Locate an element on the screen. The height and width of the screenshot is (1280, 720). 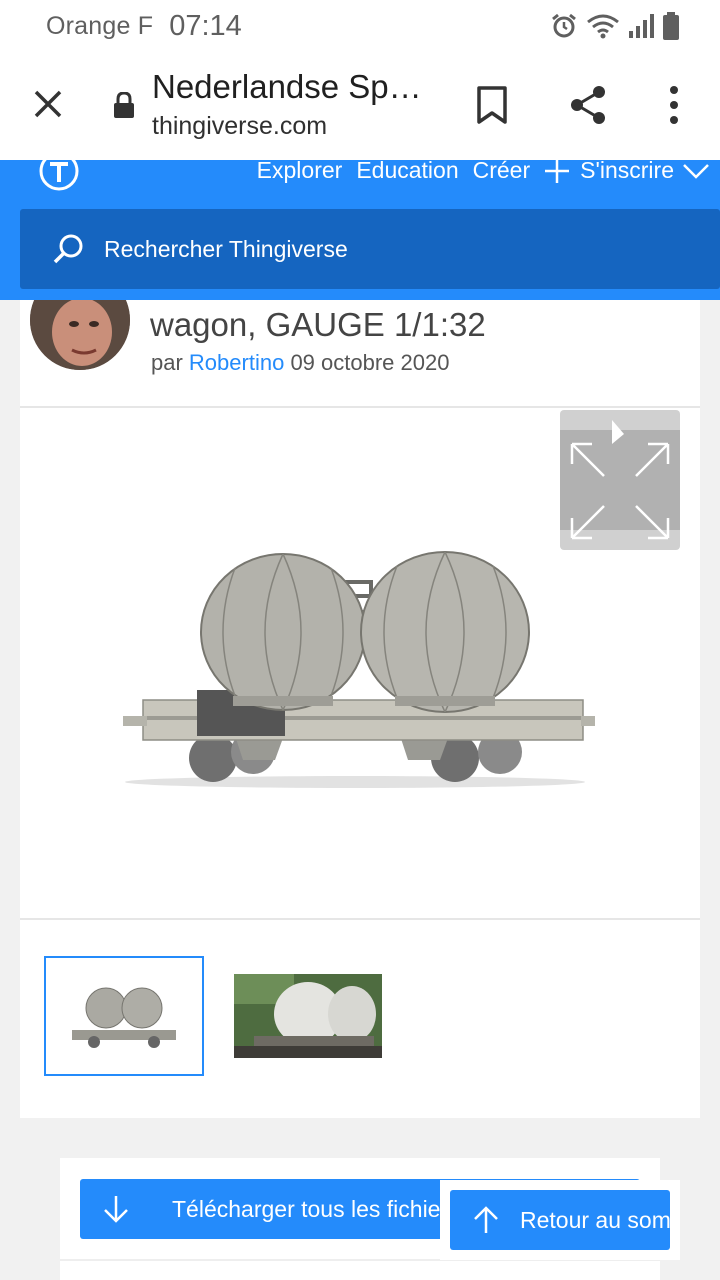
clock: 07:14 is located at coordinates (205, 25).